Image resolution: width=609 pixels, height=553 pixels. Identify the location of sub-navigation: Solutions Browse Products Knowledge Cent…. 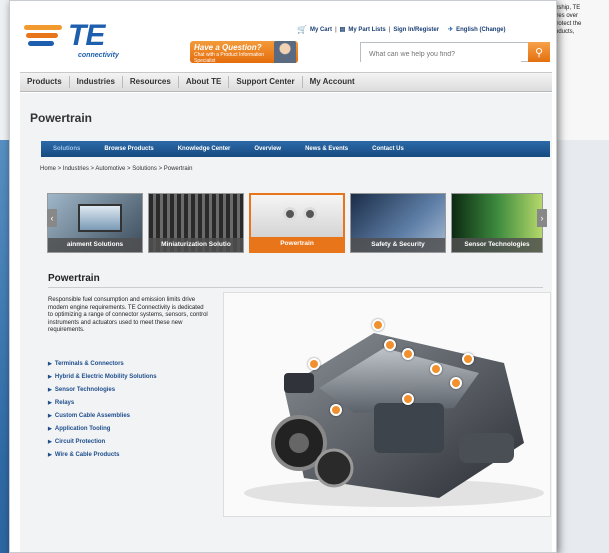
(295, 149).